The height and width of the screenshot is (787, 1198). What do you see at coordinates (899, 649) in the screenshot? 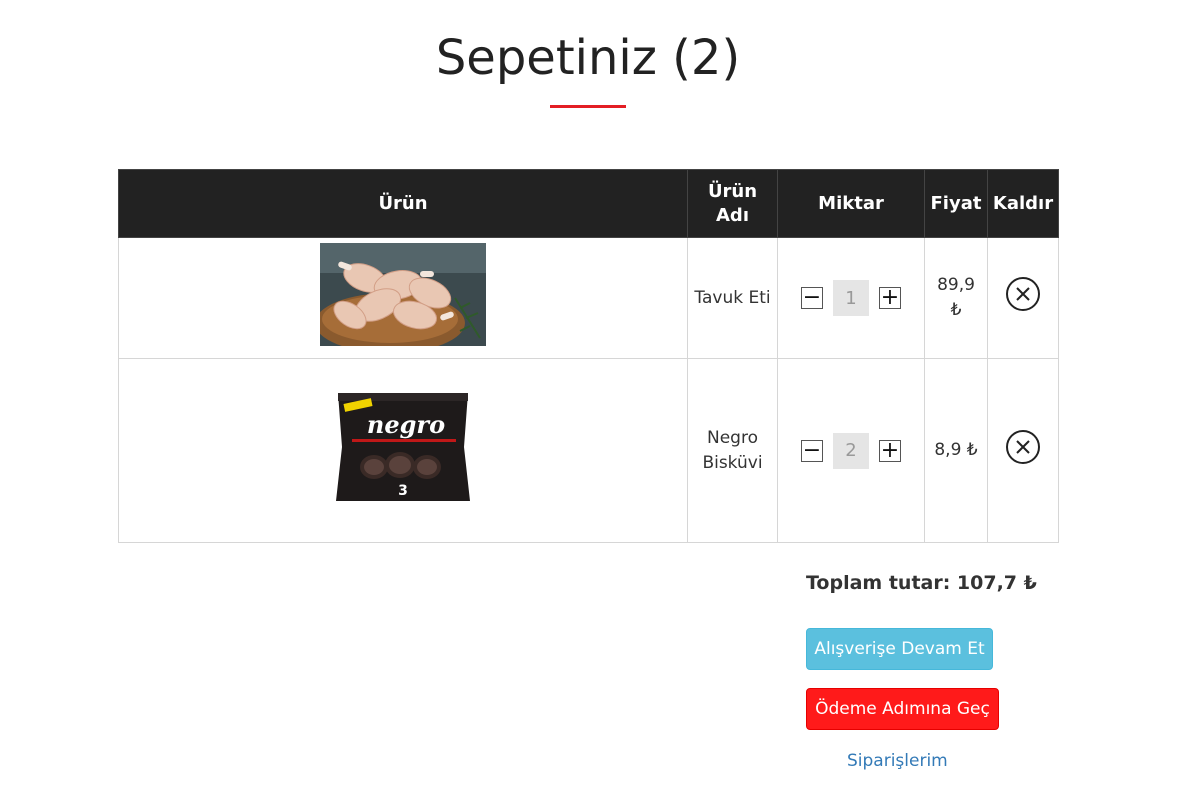
I see `continue-shopping-button: Alışverişe Devam Et` at bounding box center [899, 649].